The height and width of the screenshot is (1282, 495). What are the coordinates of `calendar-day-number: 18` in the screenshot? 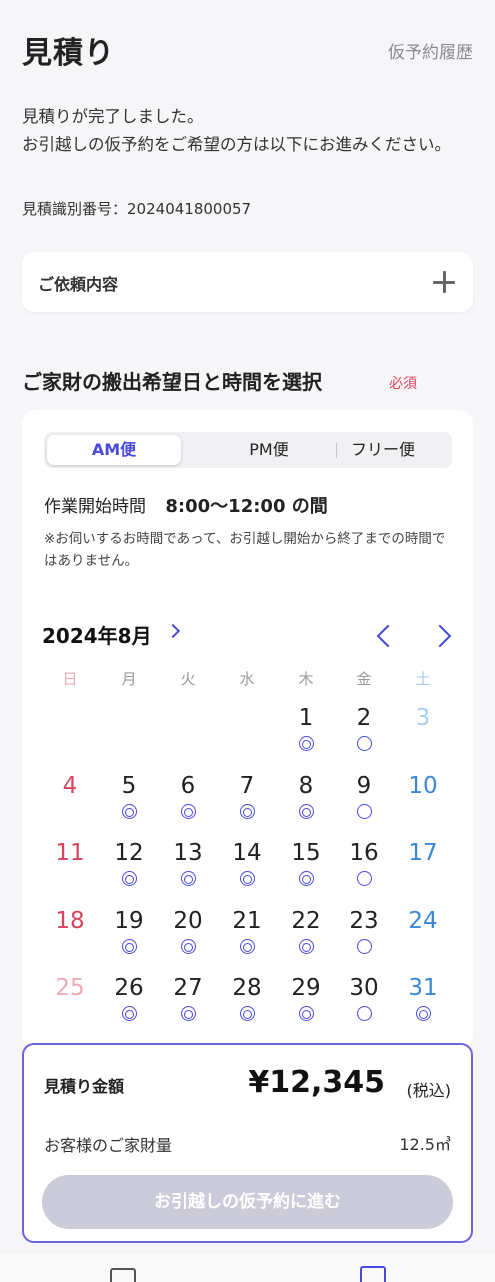 It's located at (70, 921).